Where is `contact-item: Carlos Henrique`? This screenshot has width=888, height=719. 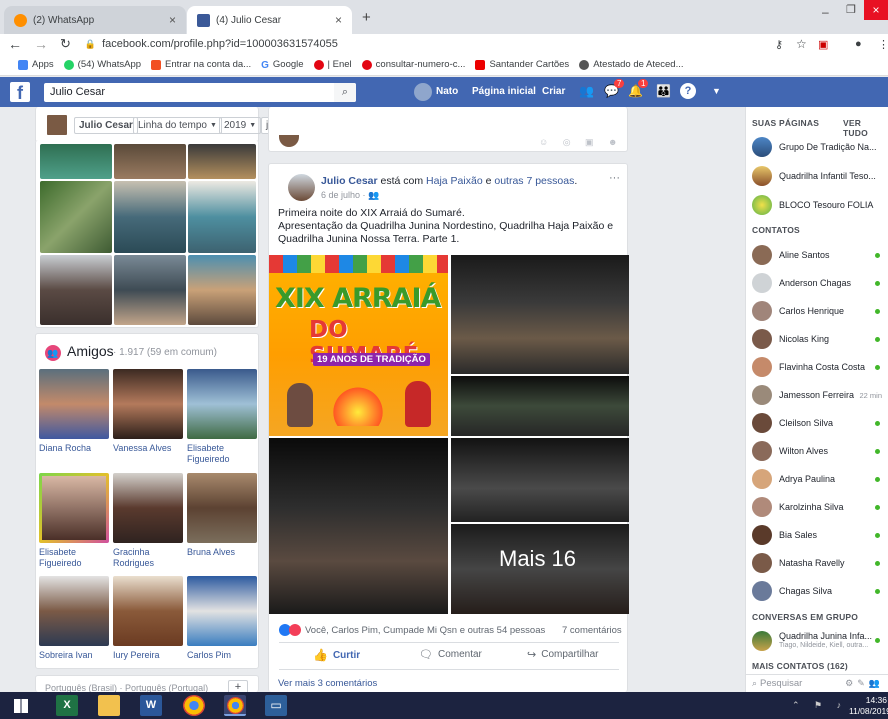 contact-item: Carlos Henrique is located at coordinates (819, 311).